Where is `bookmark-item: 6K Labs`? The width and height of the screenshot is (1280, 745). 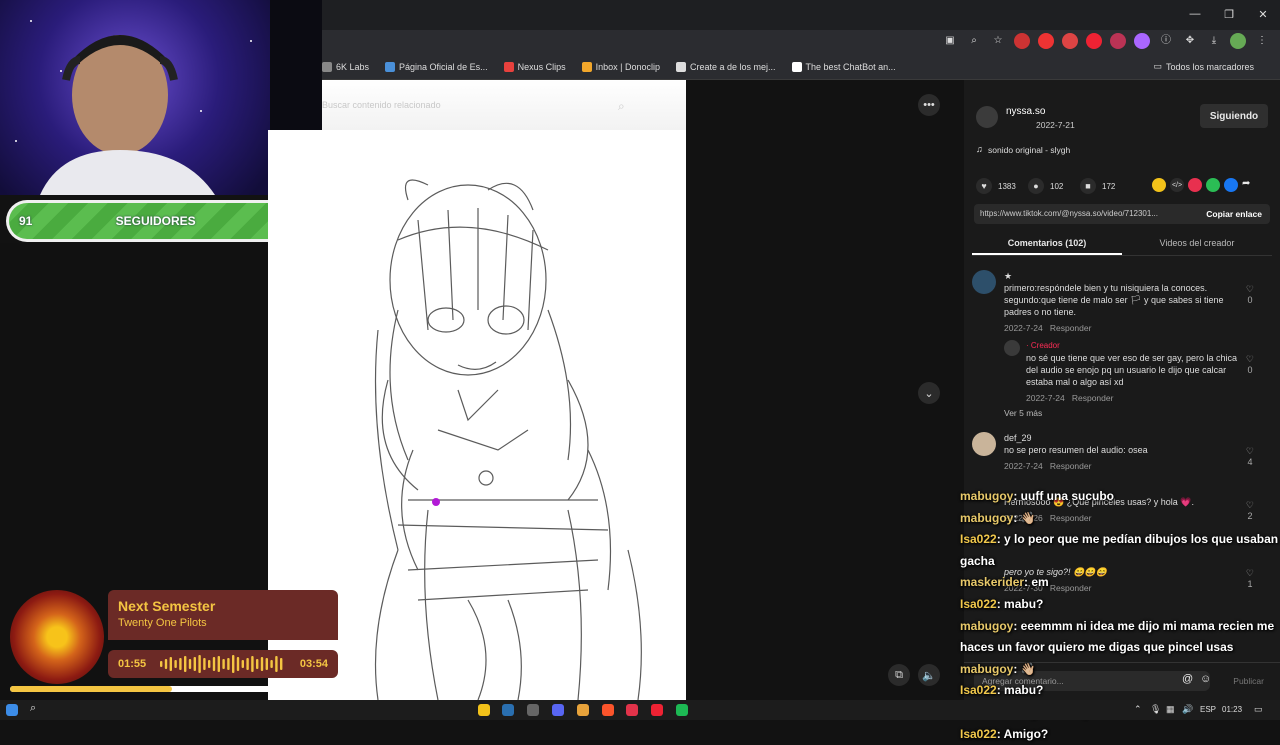
bookmark-item: 6K Labs is located at coordinates (346, 66).